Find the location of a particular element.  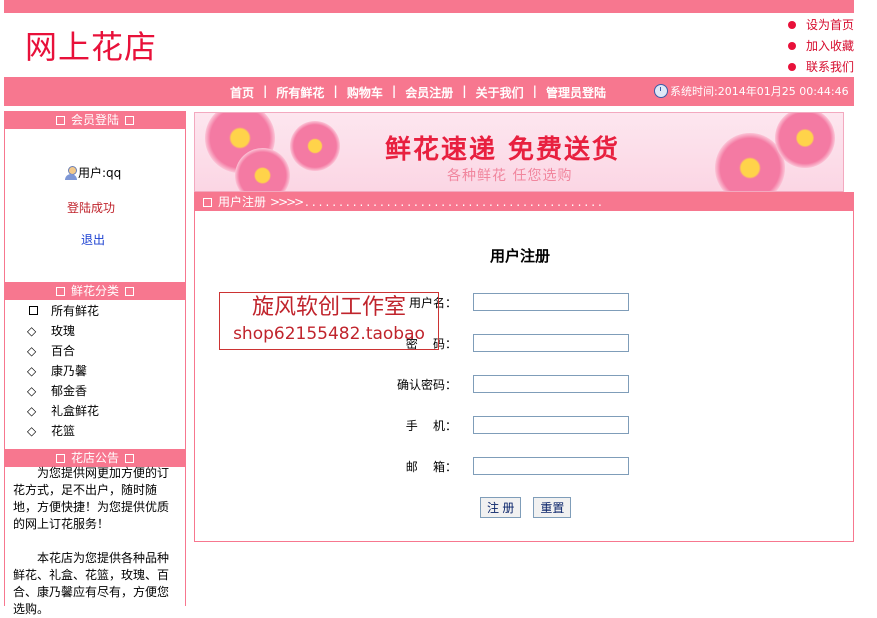

phone-label: 手 机： is located at coordinates (431, 425).